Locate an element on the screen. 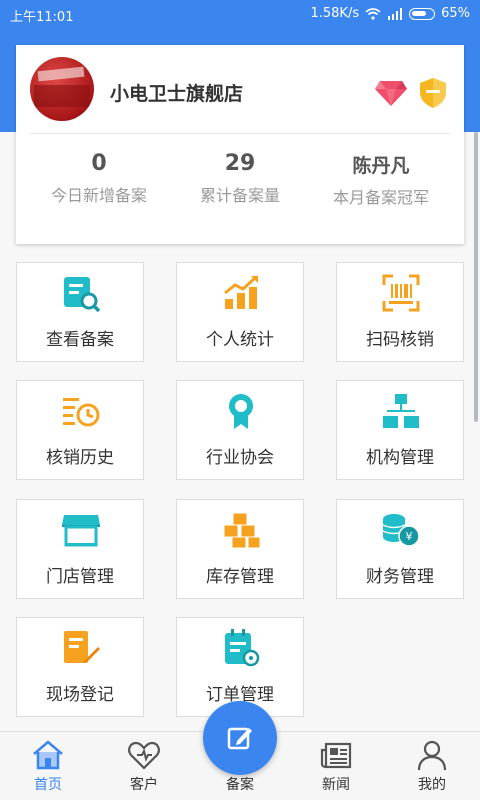  tile-label: 扫码核销 is located at coordinates (400, 340).